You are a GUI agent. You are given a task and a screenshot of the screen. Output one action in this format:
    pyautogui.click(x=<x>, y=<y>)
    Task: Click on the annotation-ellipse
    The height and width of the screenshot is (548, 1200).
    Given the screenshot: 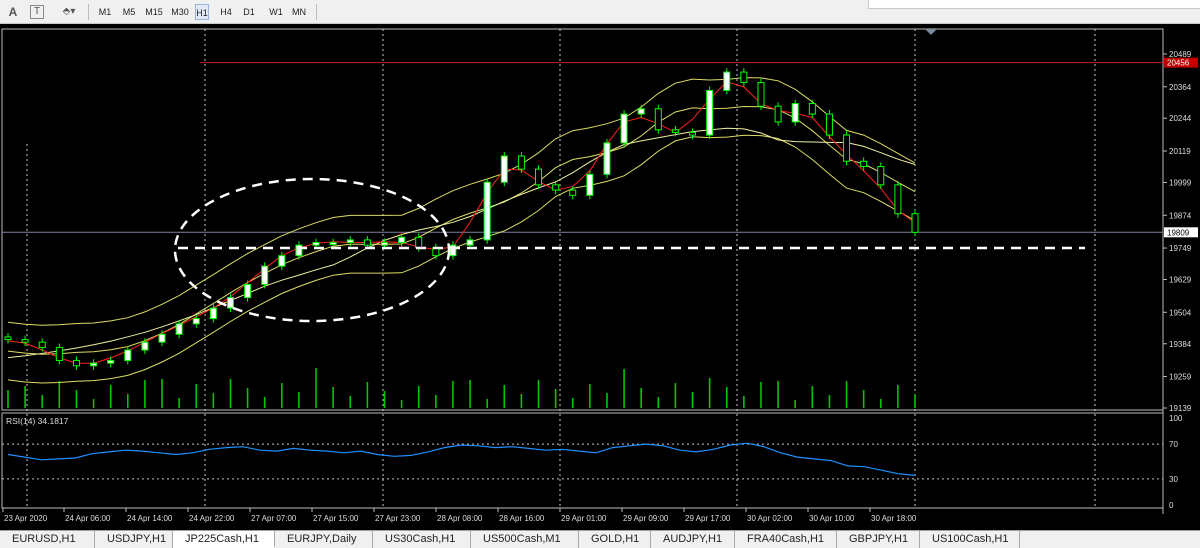 What is the action you would take?
    pyautogui.click(x=312, y=250)
    